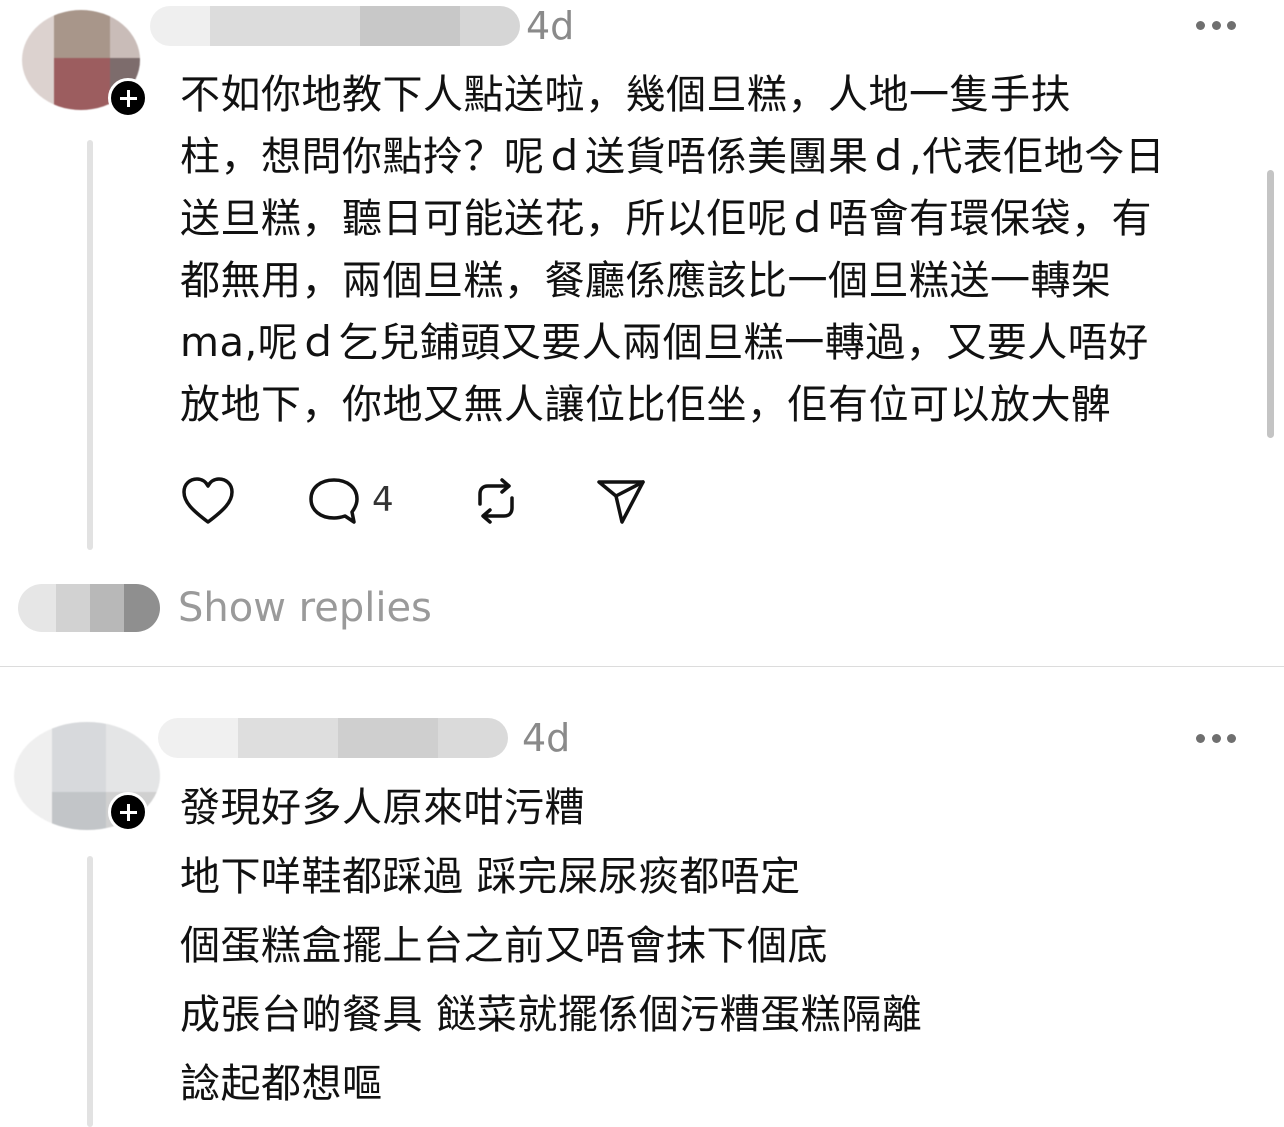 Image resolution: width=1284 pixels, height=1127 pixels. Describe the element at coordinates (89, 608) in the screenshot. I see `reply-avatars-redacted` at that location.